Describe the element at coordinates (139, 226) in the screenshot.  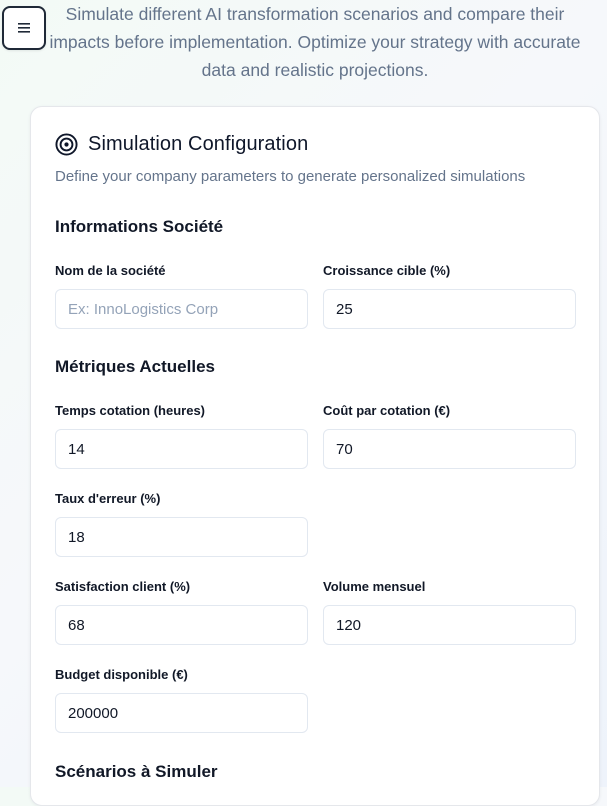
I see `section-title-company-info: Informations Société` at that location.